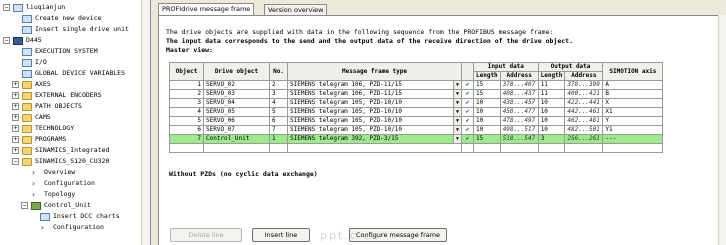 The width and height of the screenshot is (726, 245). What do you see at coordinates (243, 174) in the screenshot?
I see `no-pzd-note: Without PZDs (no cyclic data exchange)` at bounding box center [243, 174].